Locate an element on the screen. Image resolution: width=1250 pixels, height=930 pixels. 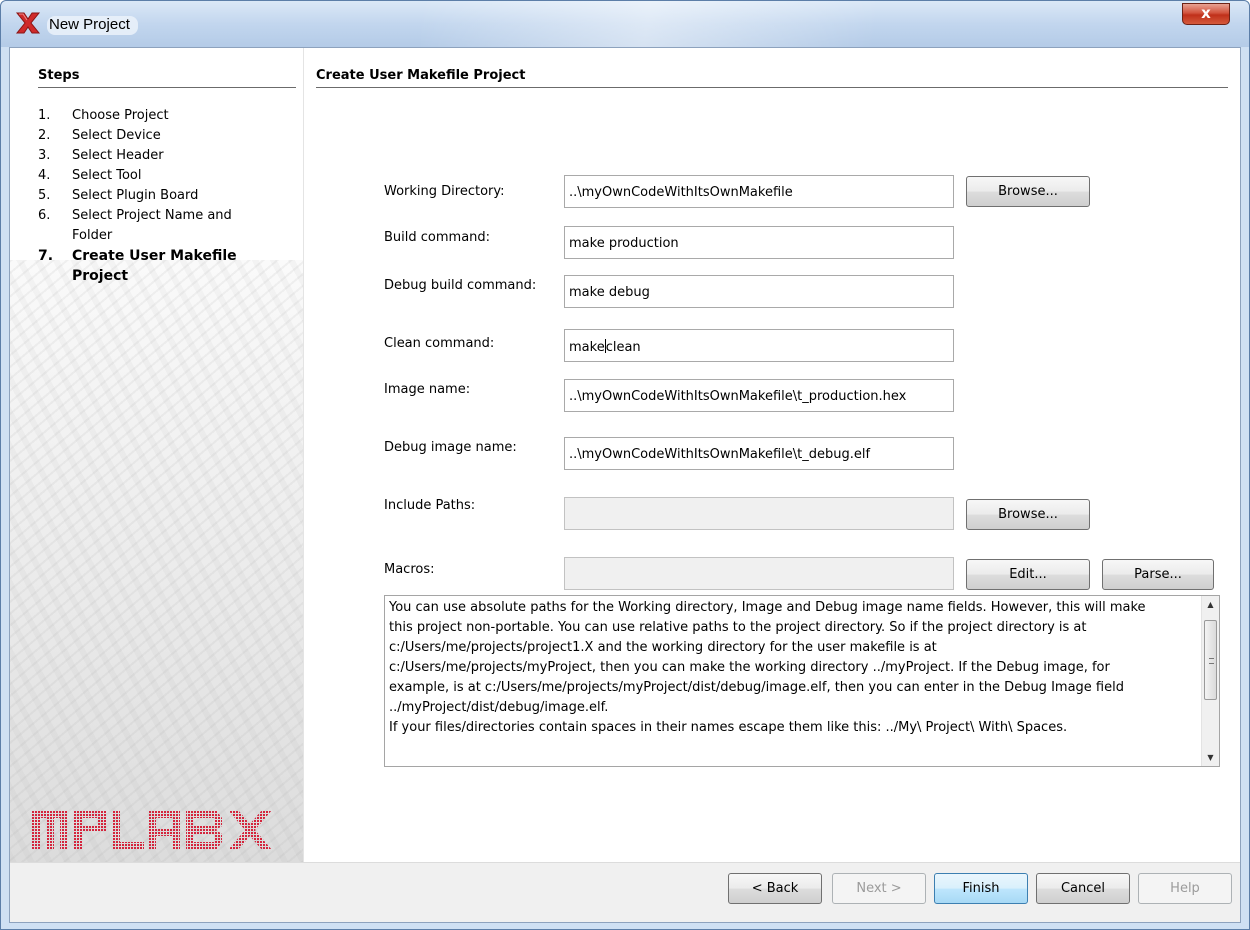
macros-field is located at coordinates (759, 573).